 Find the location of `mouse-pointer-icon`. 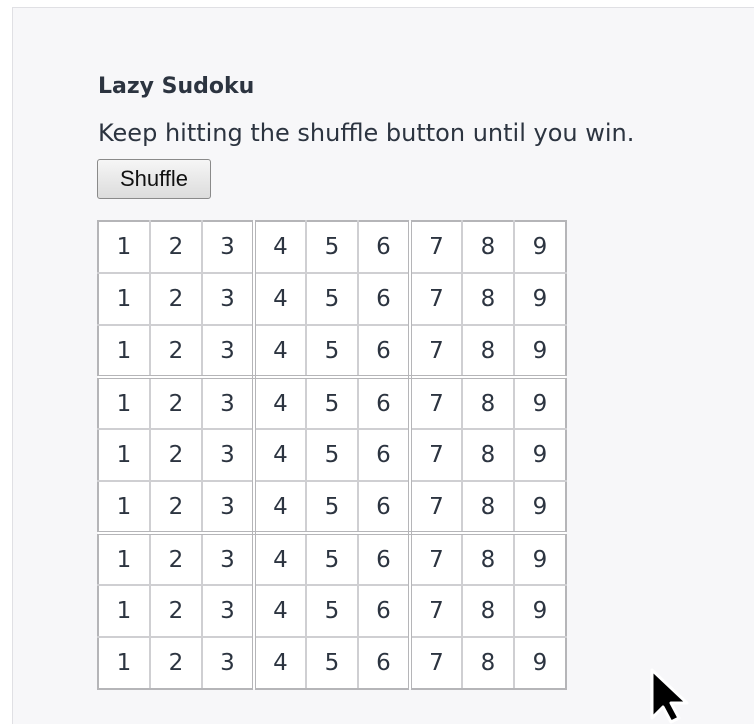

mouse-pointer-icon is located at coordinates (669, 696).